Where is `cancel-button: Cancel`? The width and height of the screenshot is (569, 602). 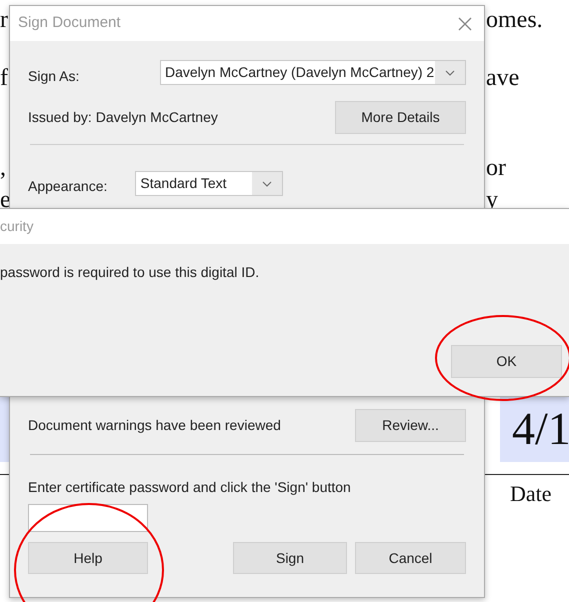 cancel-button: Cancel is located at coordinates (410, 558).